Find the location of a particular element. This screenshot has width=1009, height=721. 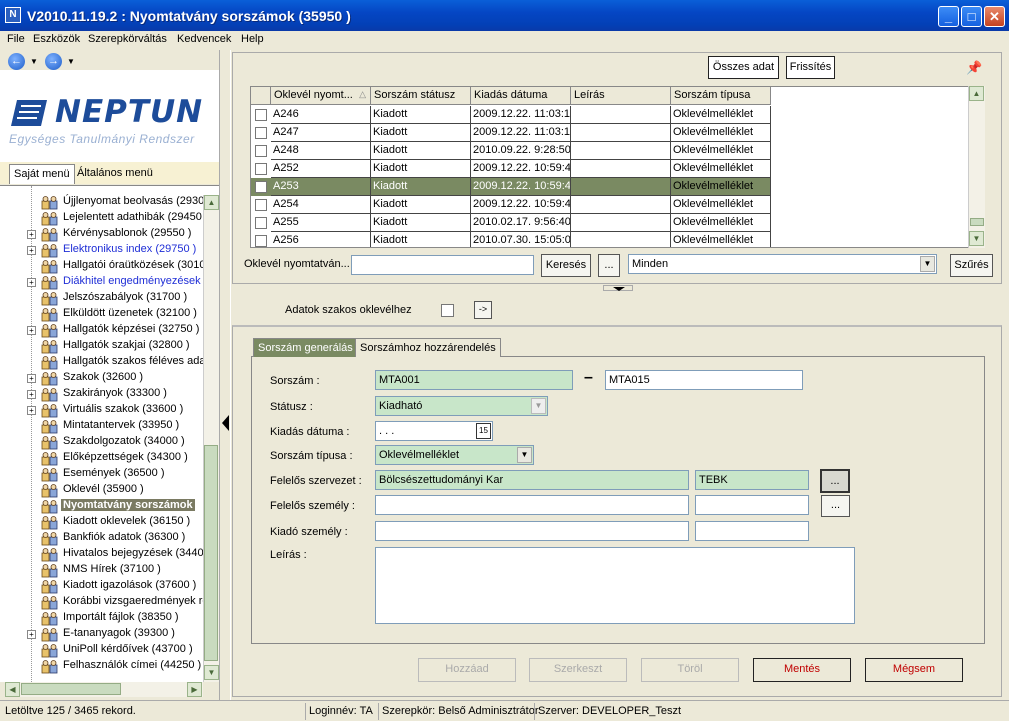

tree-item: + Szakok (32600 ) is located at coordinates (102, 378).